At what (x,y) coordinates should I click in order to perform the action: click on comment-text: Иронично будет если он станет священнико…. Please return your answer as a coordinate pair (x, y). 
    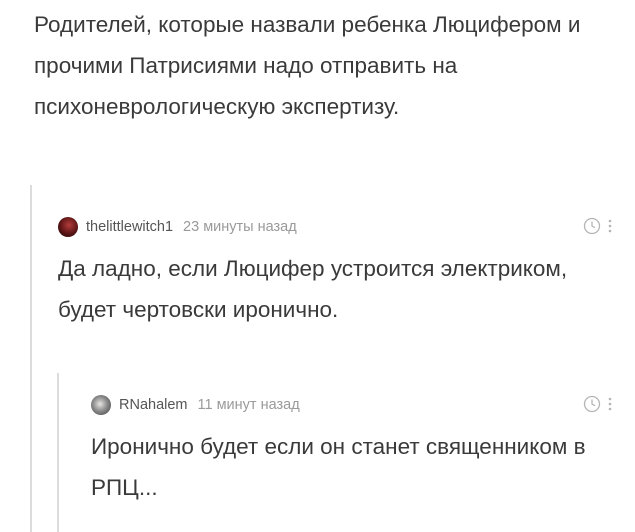
    Looking at the image, I should click on (338, 467).